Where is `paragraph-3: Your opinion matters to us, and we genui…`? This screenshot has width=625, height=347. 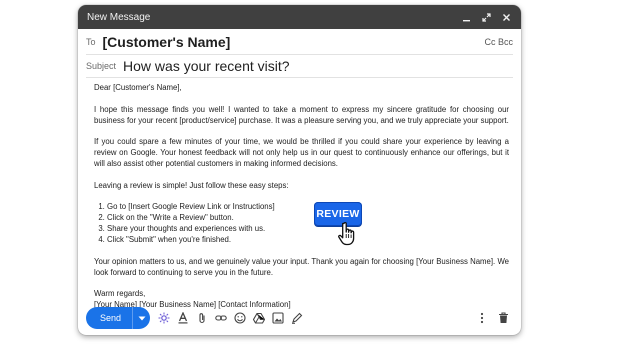 paragraph-3: Your opinion matters to us, and we genui… is located at coordinates (301, 266).